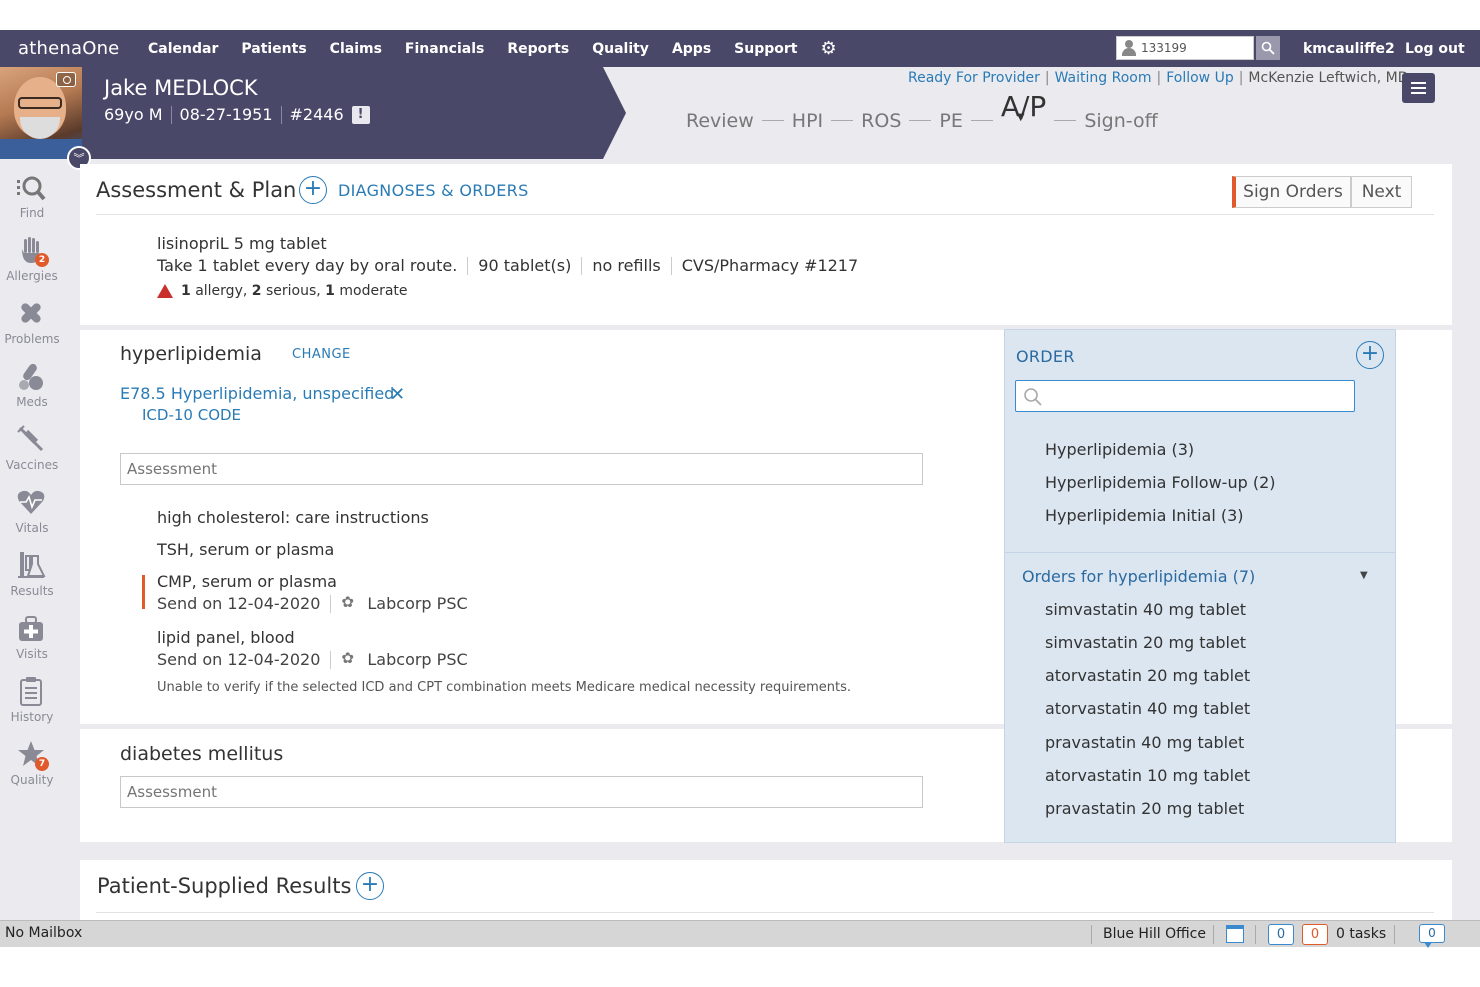 The image size is (1480, 987). Describe the element at coordinates (32, 704) in the screenshot. I see `sidebar-item-history: History` at that location.